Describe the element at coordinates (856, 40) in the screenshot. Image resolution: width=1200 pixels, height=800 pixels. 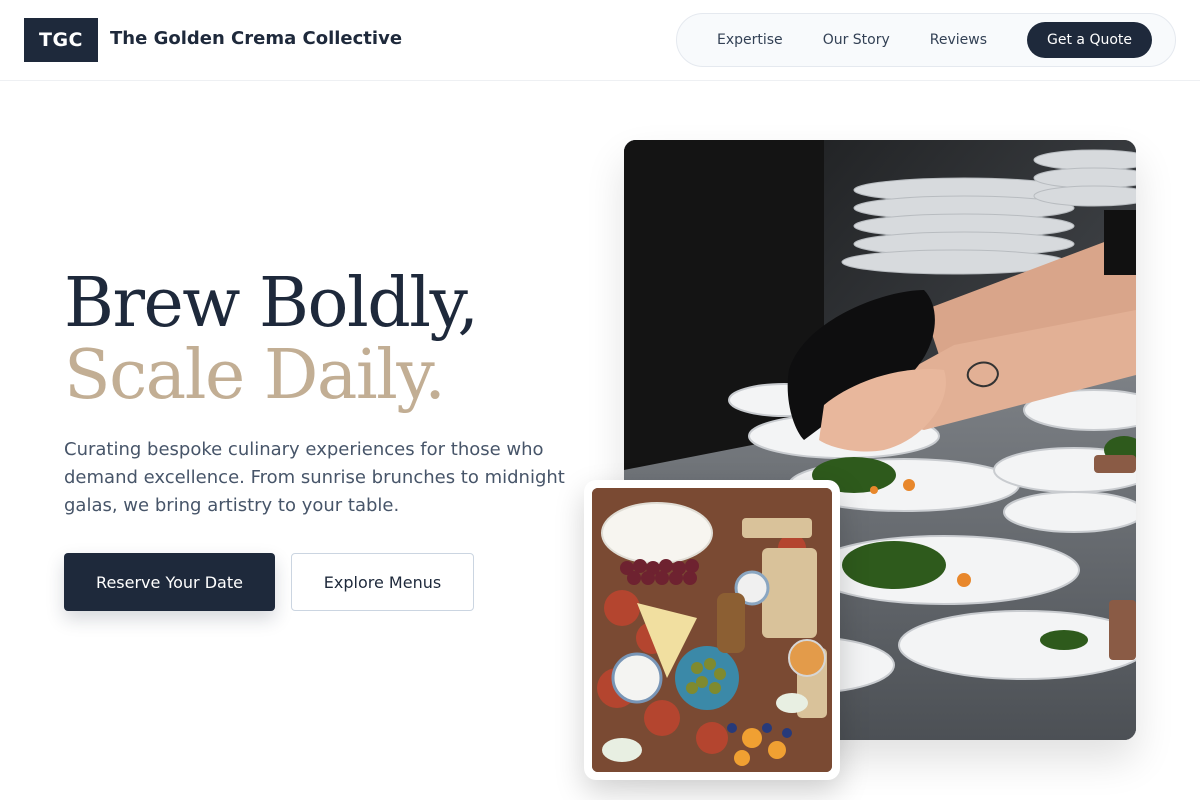
I see `nav-link-our-story: Our Story` at that location.